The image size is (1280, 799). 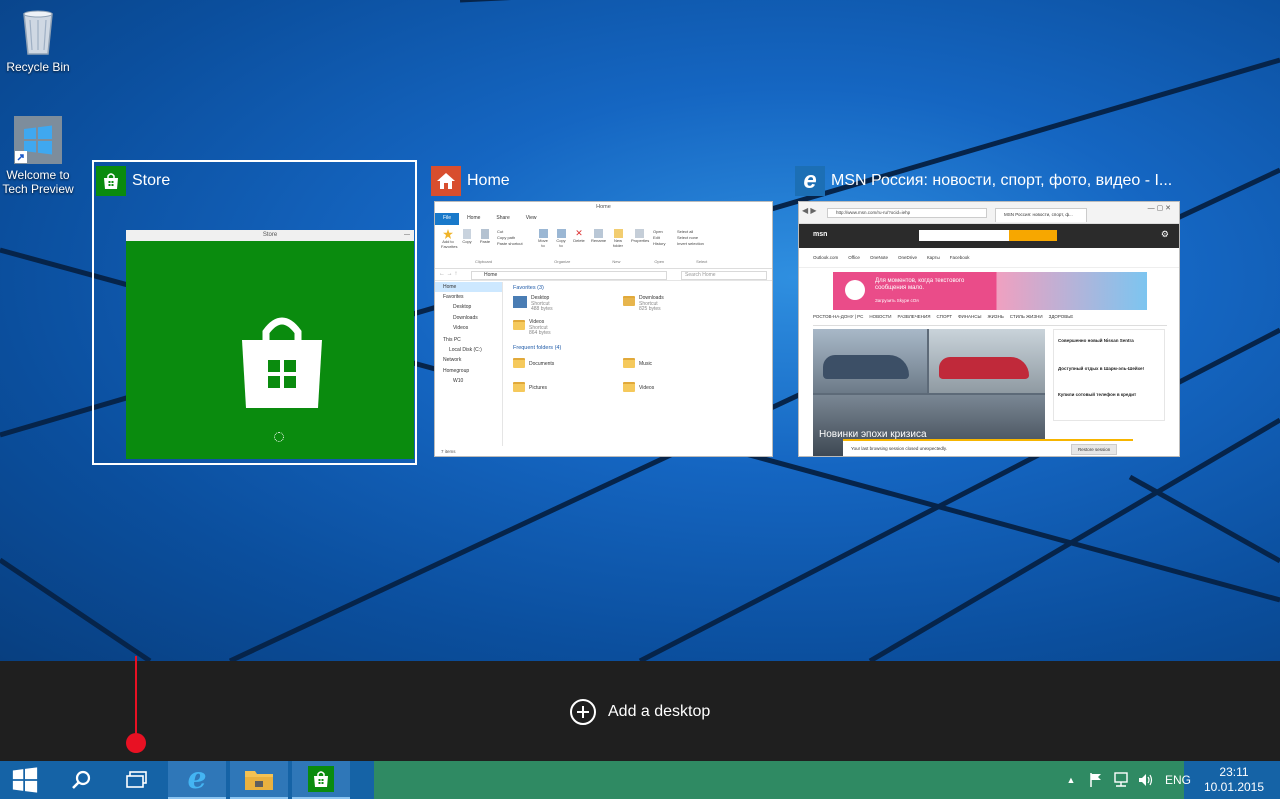 I want to click on windows-logo-icon, so click(x=25, y=780).